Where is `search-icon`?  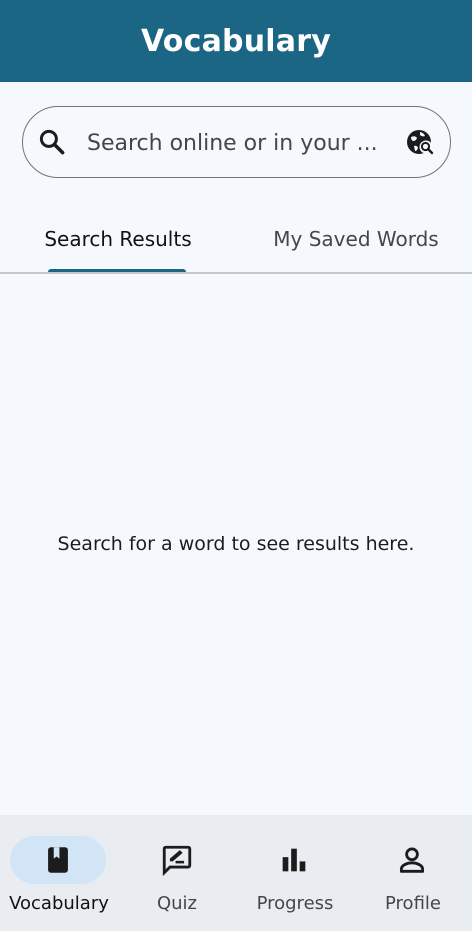
search-icon is located at coordinates (52, 142).